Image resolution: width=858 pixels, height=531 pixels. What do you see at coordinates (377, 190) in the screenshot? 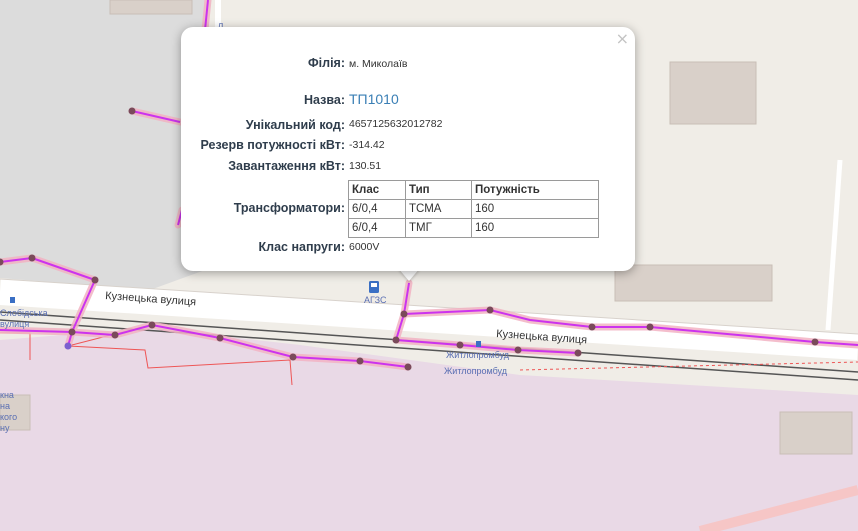
I see `column-header: Клас` at bounding box center [377, 190].